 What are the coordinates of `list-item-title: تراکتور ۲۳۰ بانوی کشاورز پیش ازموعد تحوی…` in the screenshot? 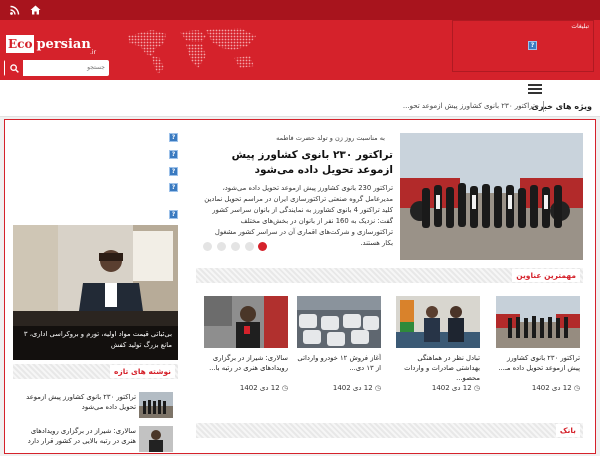 It's located at (76, 402).